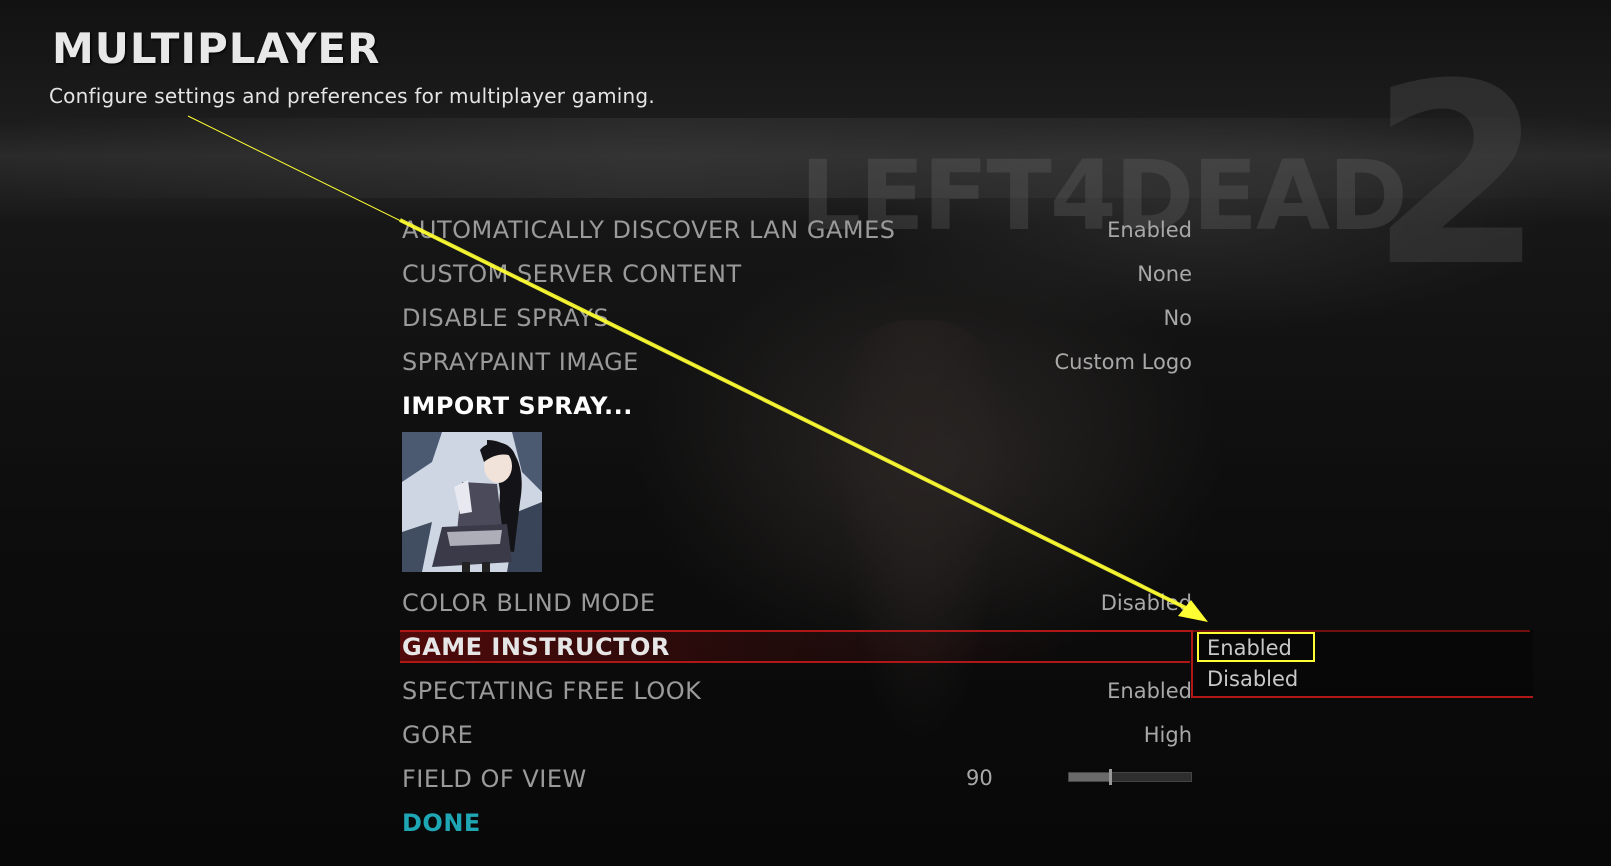 The height and width of the screenshot is (866, 1611). What do you see at coordinates (1256, 647) in the screenshot?
I see `annotation-highlight-box` at bounding box center [1256, 647].